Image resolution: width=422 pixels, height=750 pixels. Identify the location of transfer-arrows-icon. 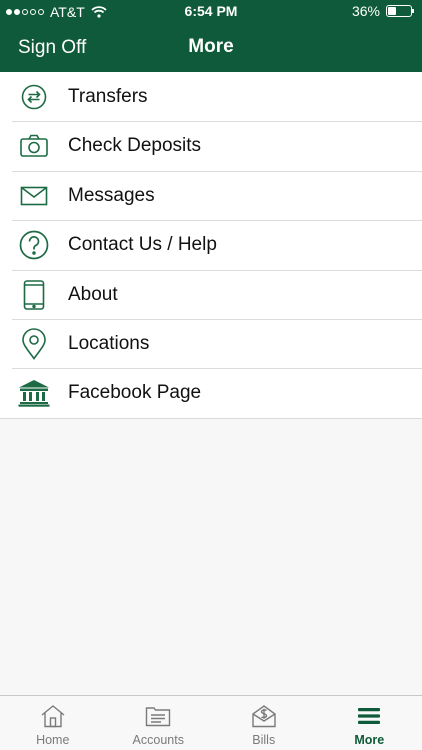
(34, 97).